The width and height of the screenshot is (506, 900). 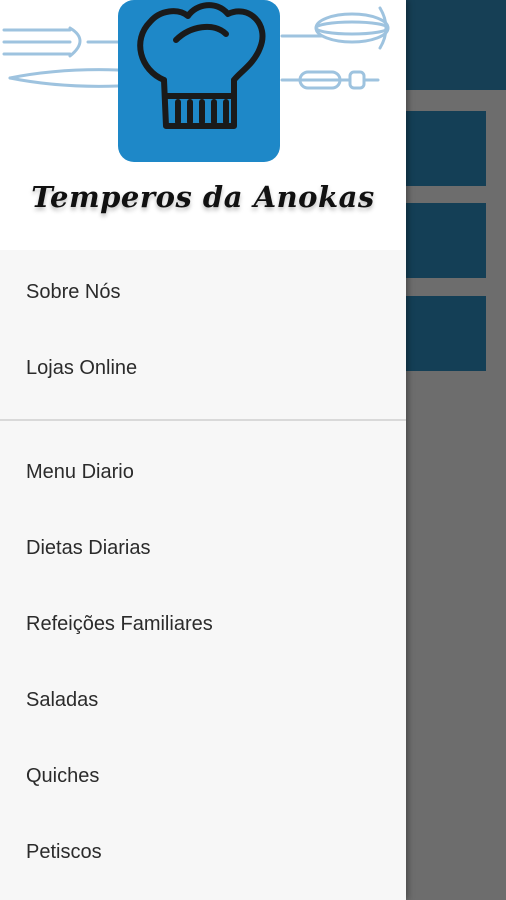 I want to click on menu-item-saladas: Saladas, so click(x=203, y=700).